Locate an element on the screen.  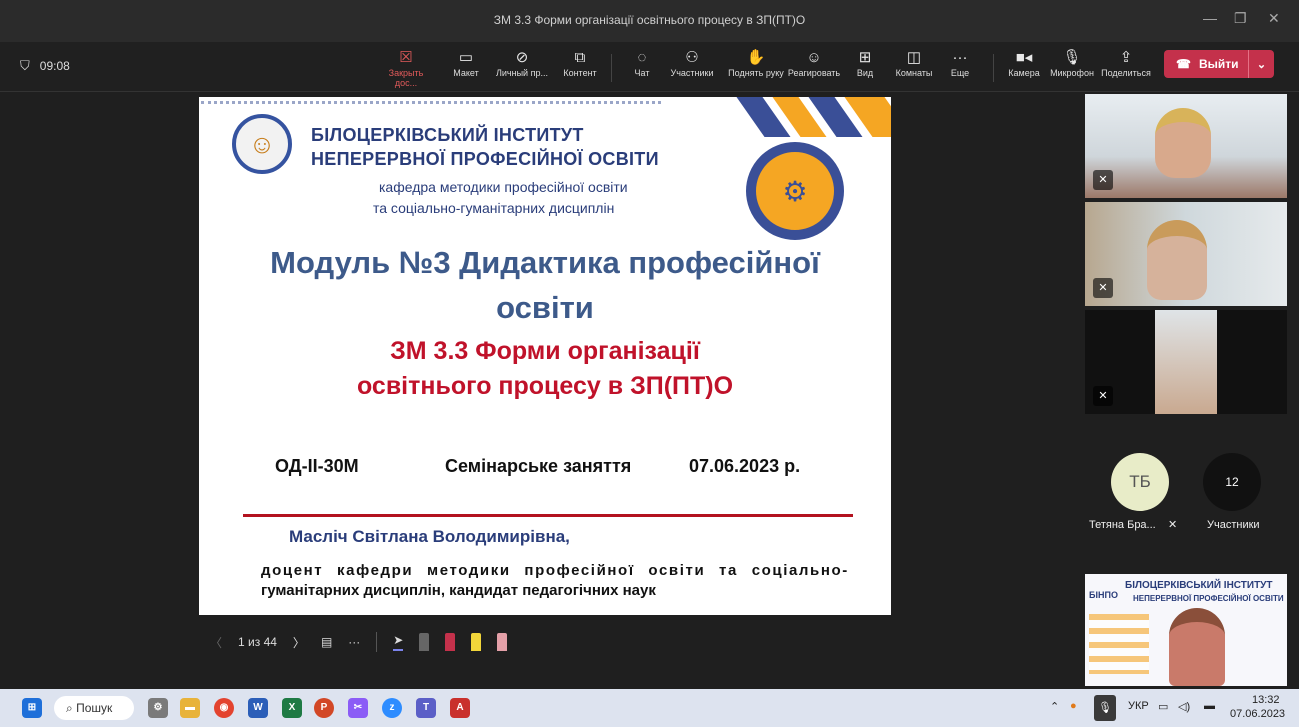
divider-line is located at coordinates (548, 515).